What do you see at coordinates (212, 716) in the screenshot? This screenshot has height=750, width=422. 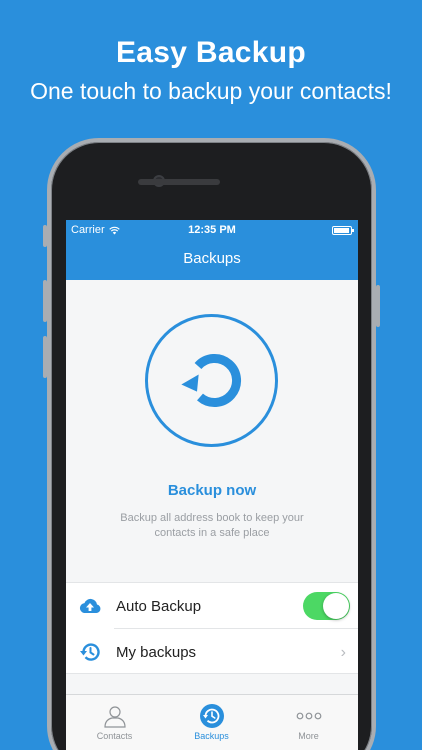 I see `clock-icon` at bounding box center [212, 716].